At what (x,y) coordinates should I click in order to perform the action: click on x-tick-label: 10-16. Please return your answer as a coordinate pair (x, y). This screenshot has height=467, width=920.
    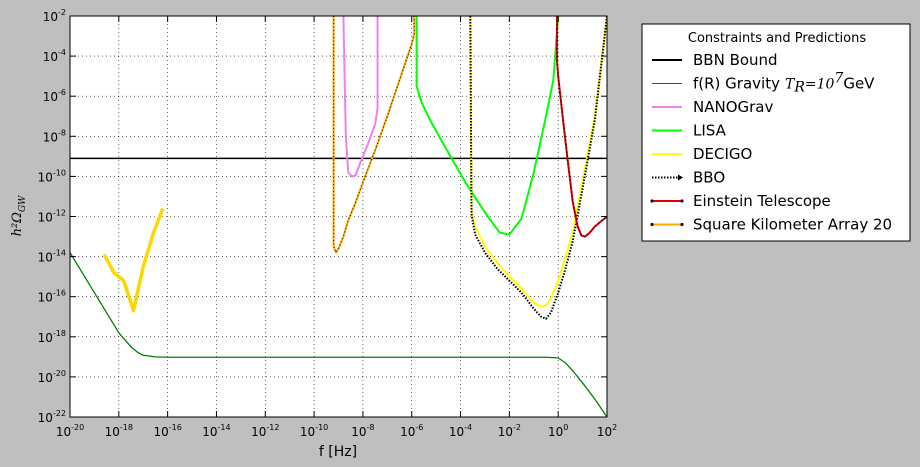
    Looking at the image, I should click on (167, 431).